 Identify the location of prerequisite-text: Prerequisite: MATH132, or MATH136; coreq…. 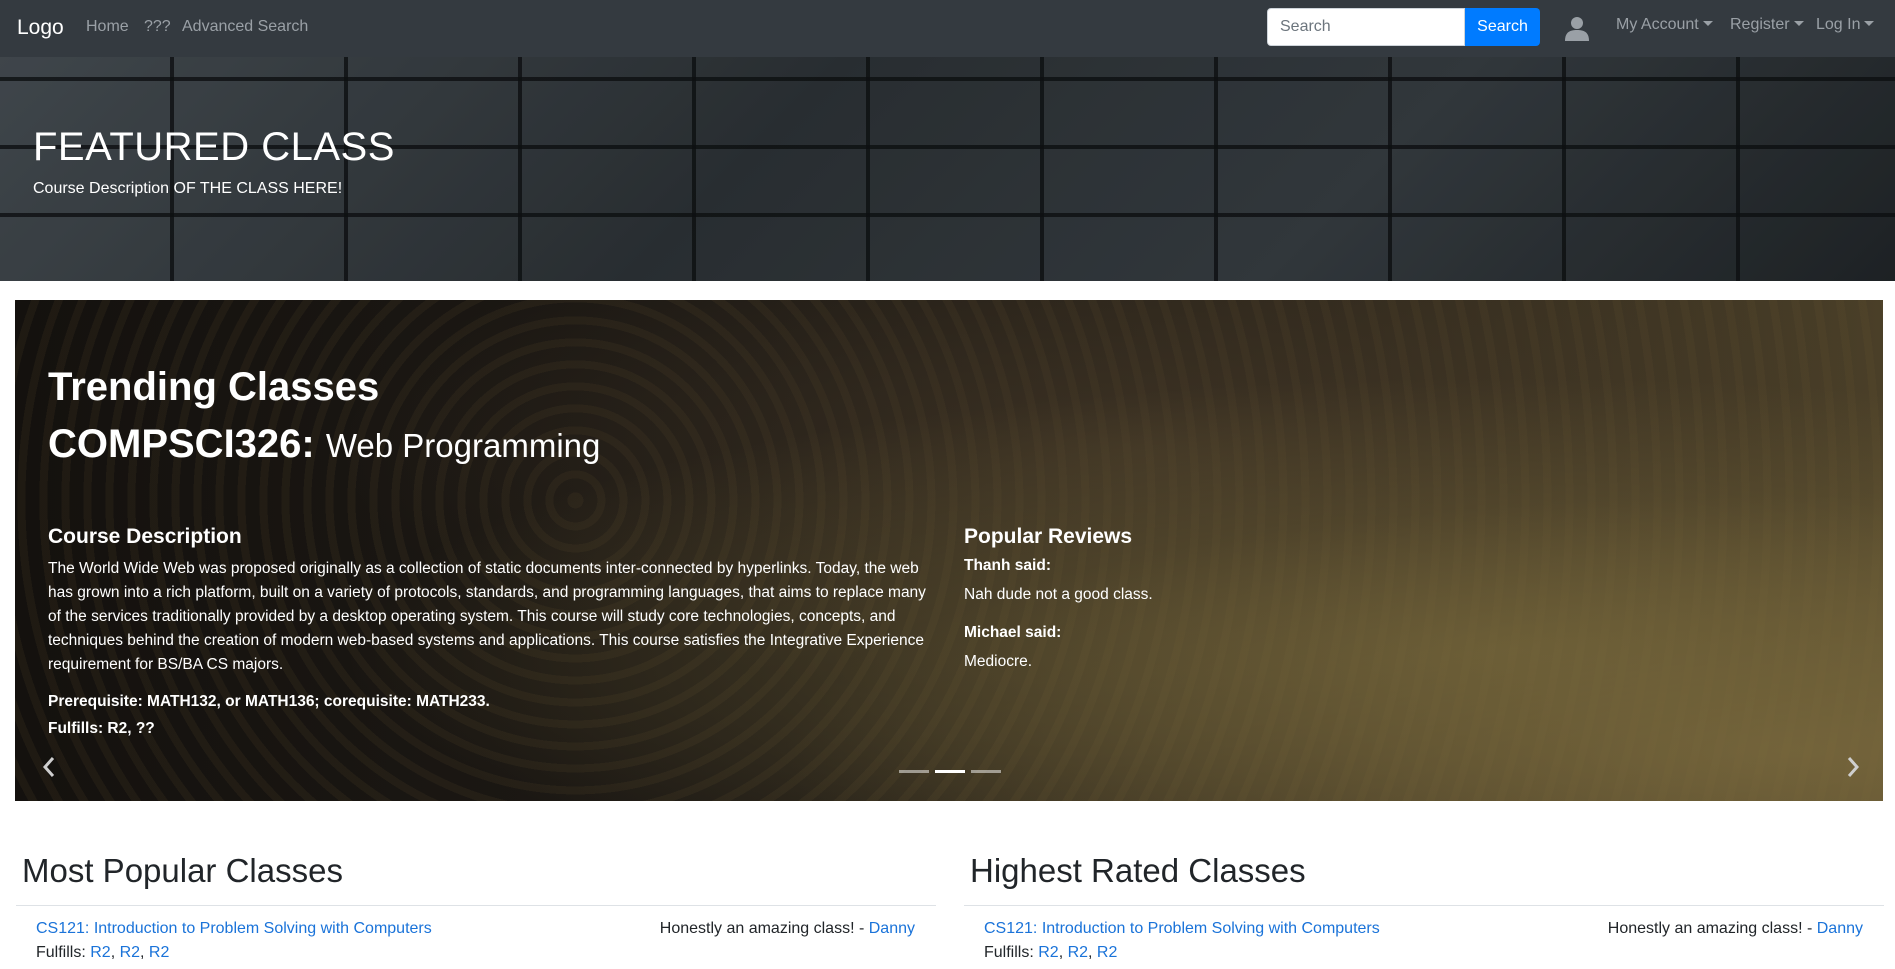
(269, 701).